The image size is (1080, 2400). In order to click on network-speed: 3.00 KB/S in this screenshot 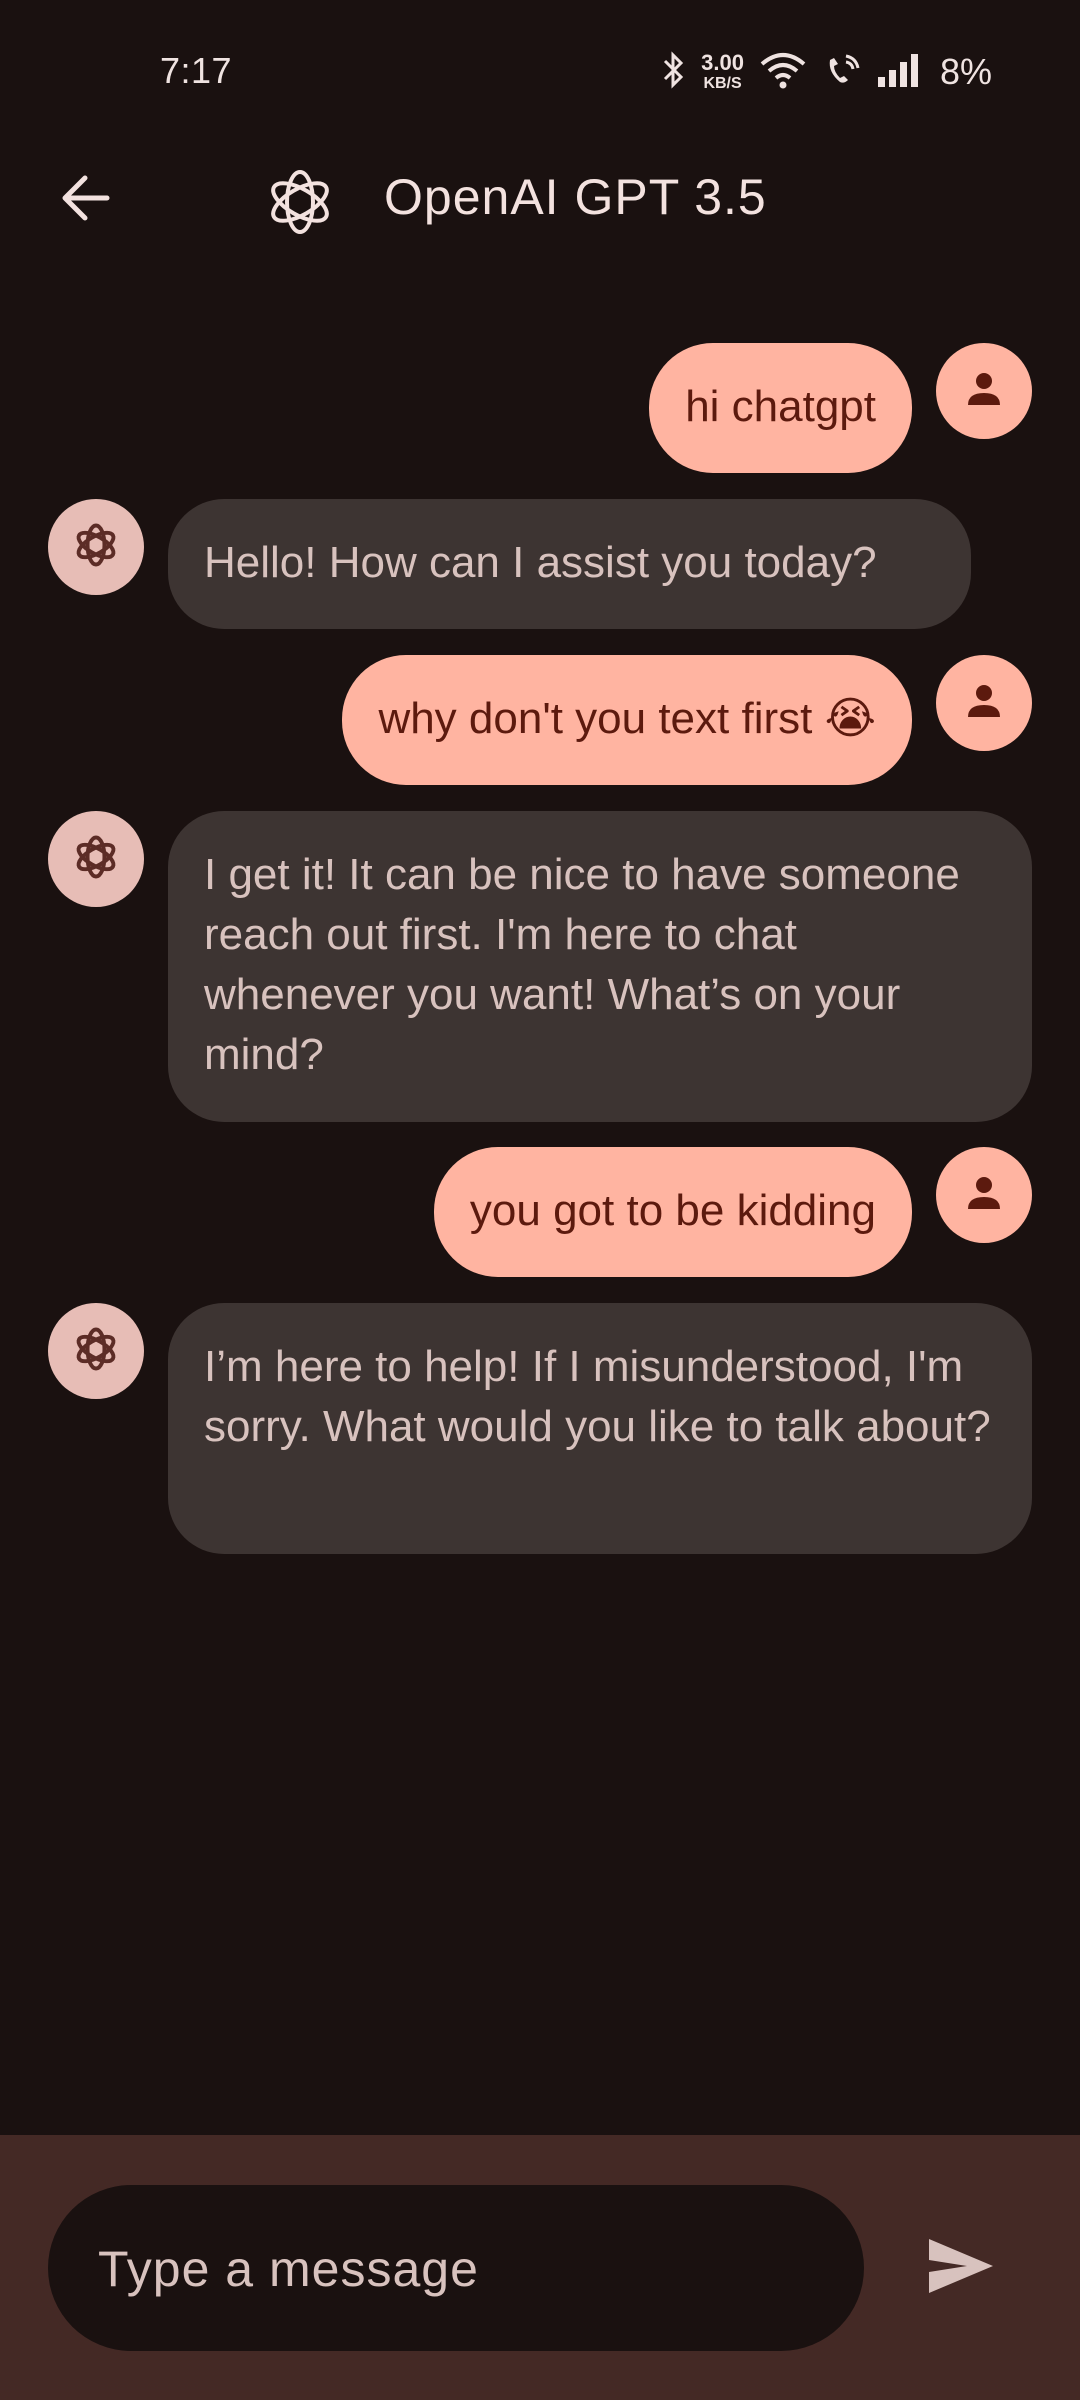, I will do `click(722, 72)`.